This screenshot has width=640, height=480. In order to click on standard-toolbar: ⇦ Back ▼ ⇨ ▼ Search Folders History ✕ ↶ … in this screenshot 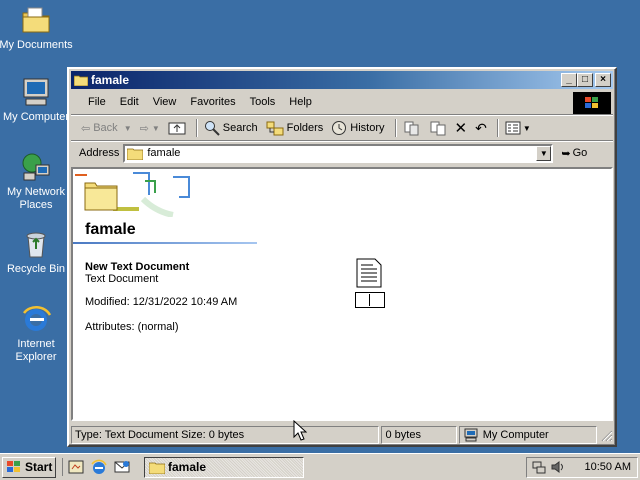, I will do `click(342, 128)`.